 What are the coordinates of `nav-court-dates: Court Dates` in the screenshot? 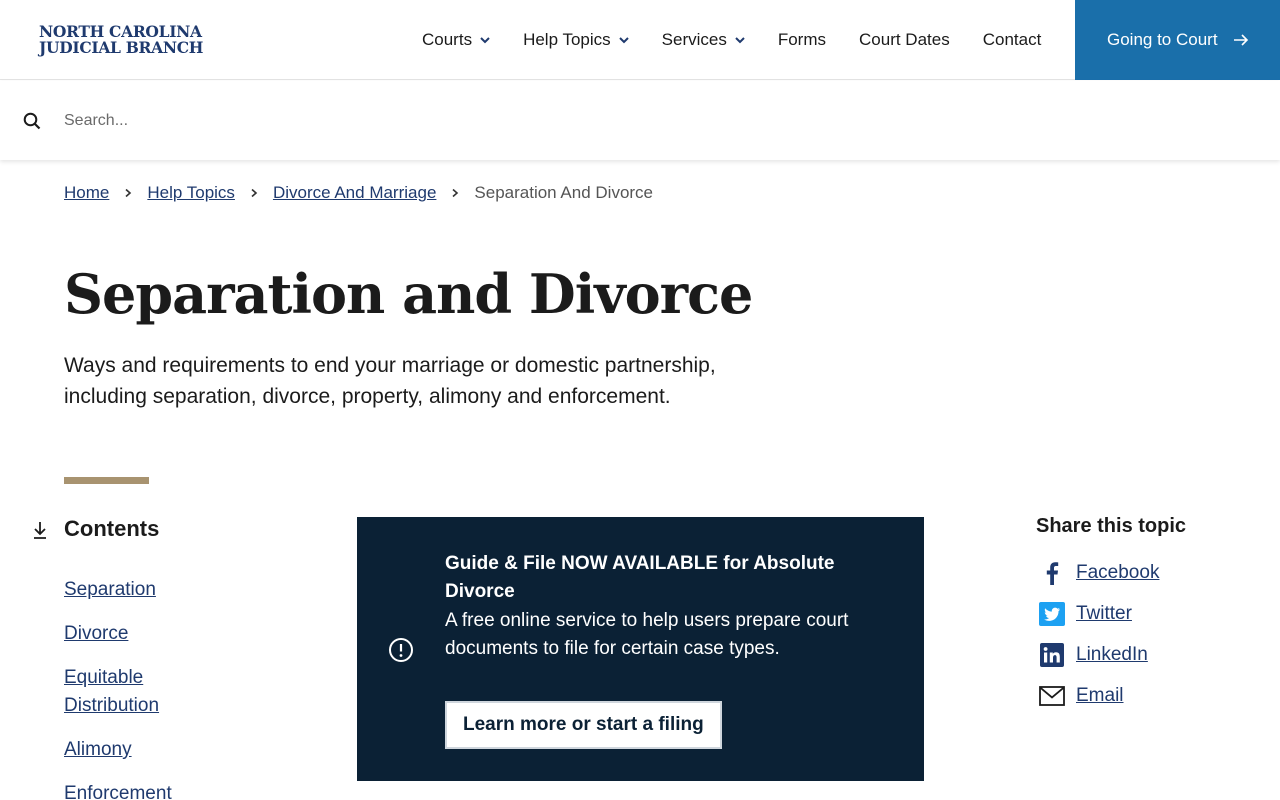 It's located at (904, 40).